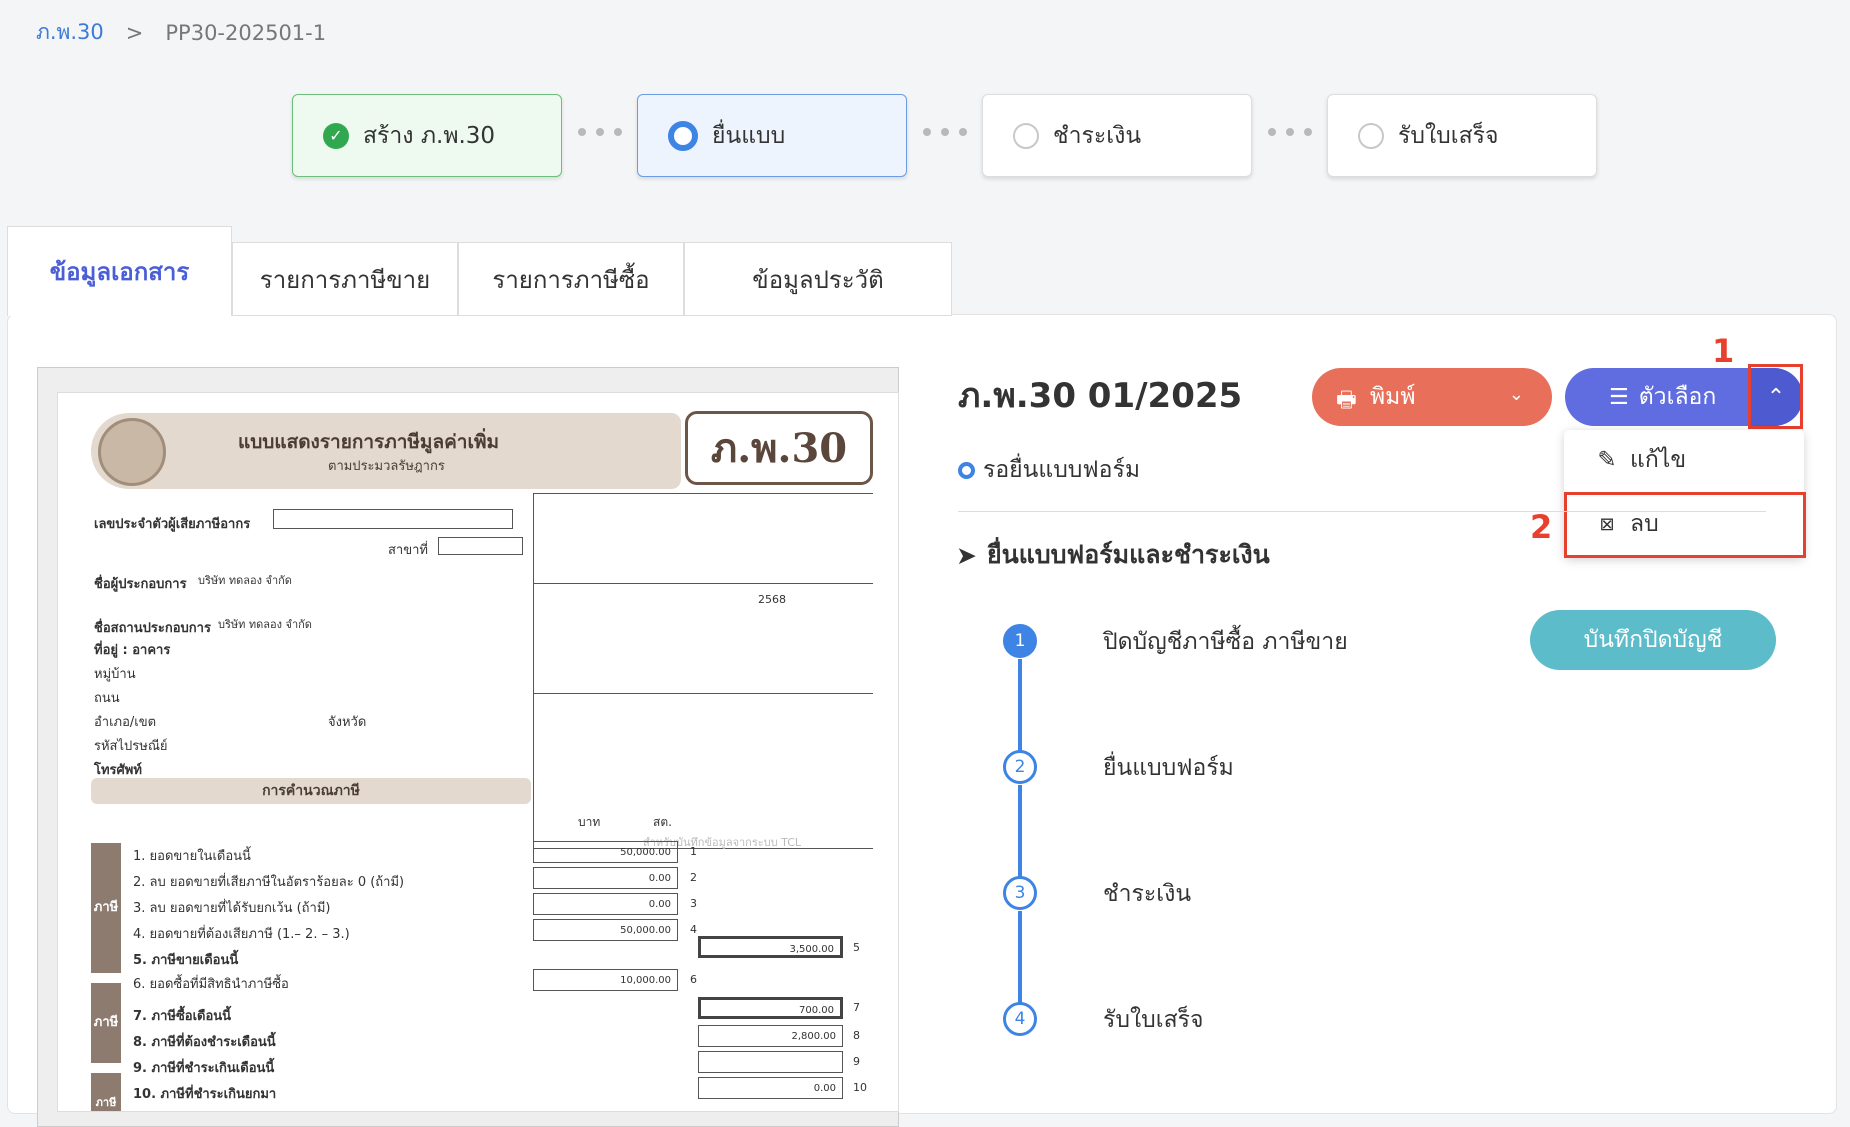 Image resolution: width=1850 pixels, height=1127 pixels. What do you see at coordinates (140, 584) in the screenshot?
I see `operator-label: ชื่อผู้ประกอบการ` at bounding box center [140, 584].